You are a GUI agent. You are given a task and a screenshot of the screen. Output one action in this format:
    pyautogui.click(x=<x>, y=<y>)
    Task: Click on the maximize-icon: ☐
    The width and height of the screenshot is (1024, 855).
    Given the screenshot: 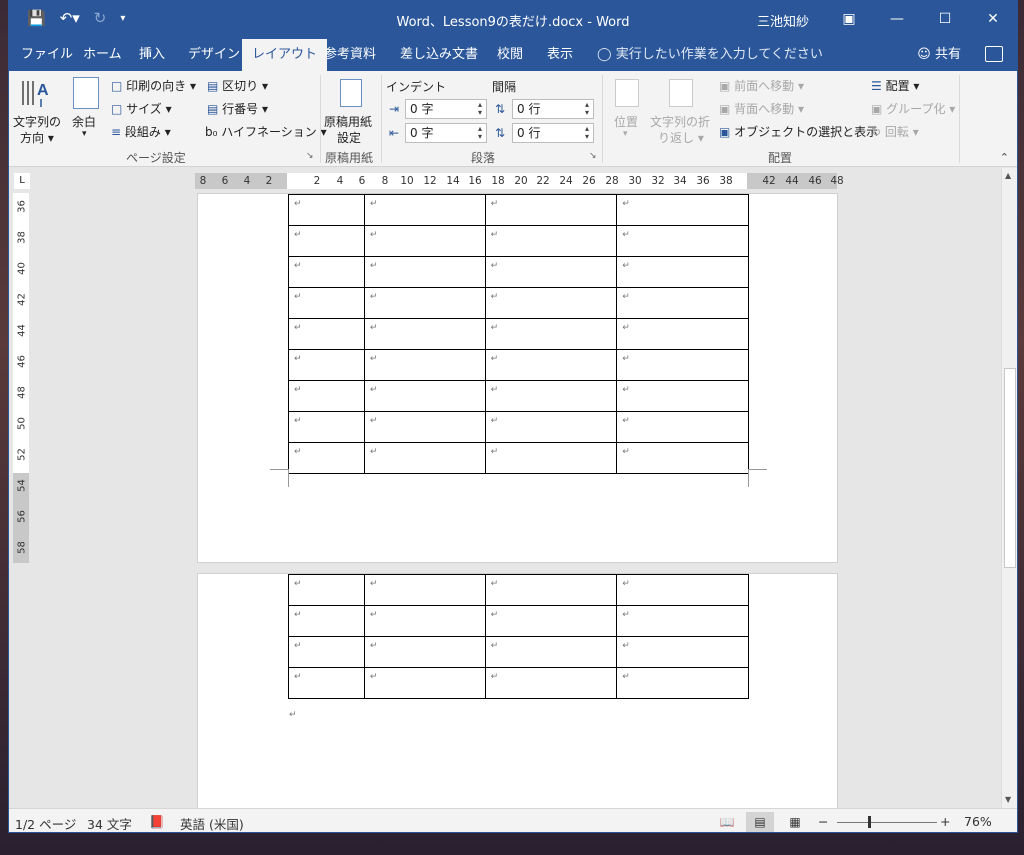 What is the action you would take?
    pyautogui.click(x=945, y=19)
    